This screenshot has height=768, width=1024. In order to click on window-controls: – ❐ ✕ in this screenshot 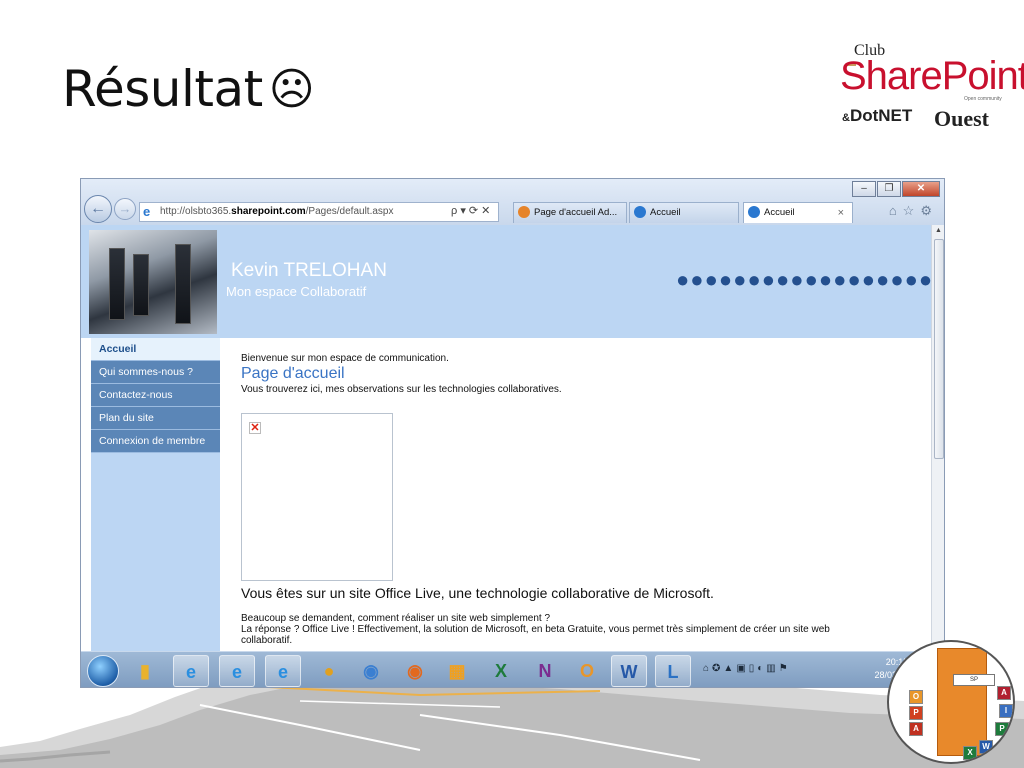, I will do `click(895, 189)`.